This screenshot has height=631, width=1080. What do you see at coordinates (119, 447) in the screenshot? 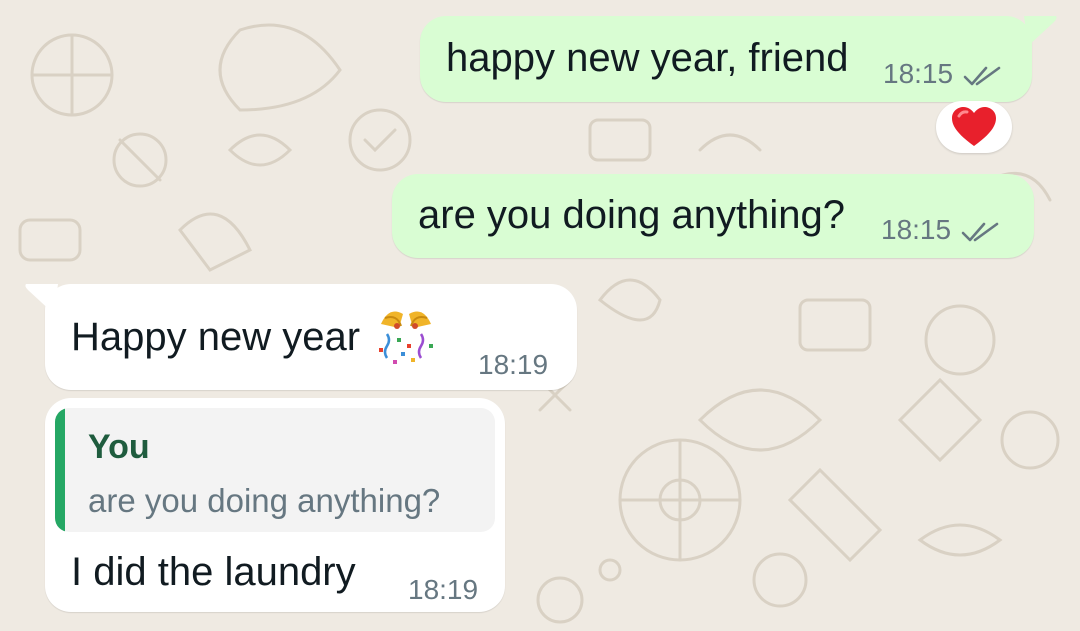
I see `quote-author: You` at bounding box center [119, 447].